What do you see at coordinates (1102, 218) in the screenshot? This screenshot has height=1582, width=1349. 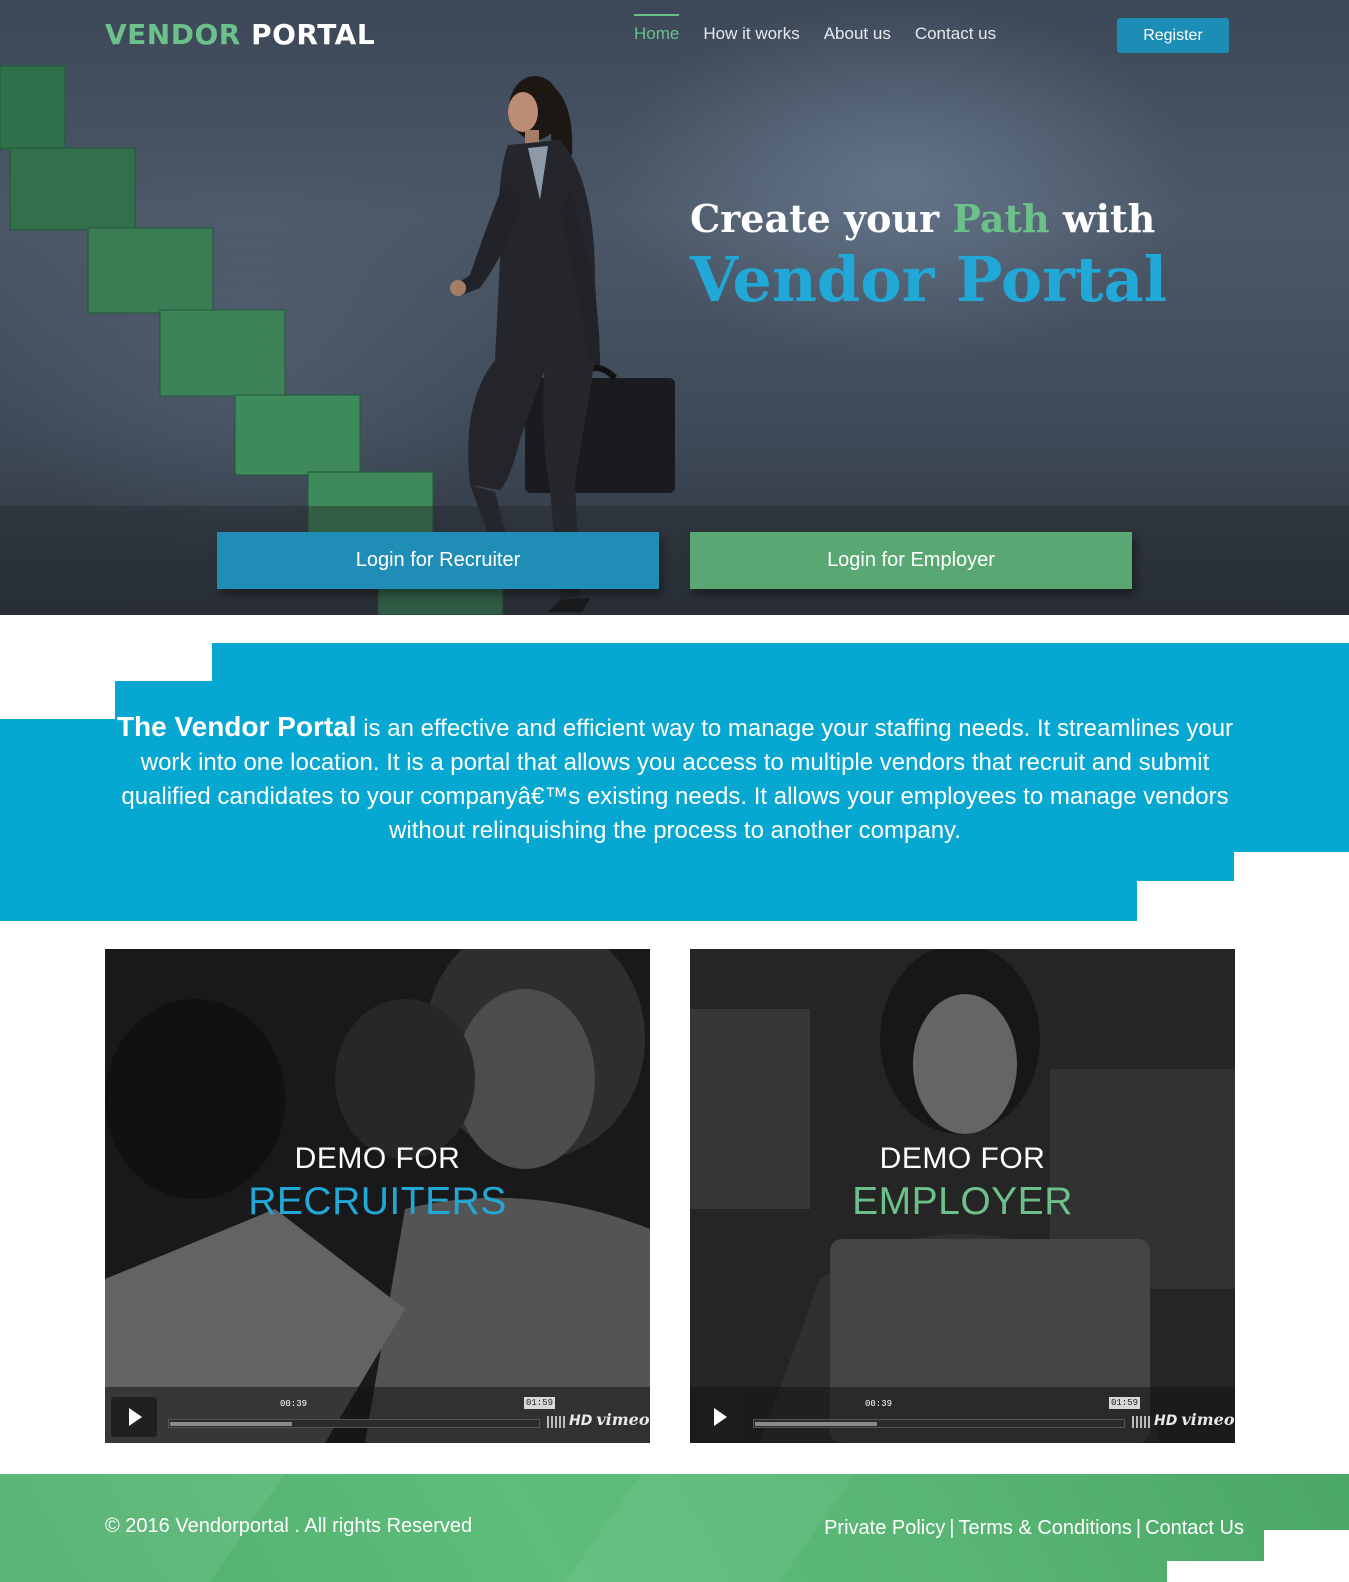 I see `headline-post-text: with` at bounding box center [1102, 218].